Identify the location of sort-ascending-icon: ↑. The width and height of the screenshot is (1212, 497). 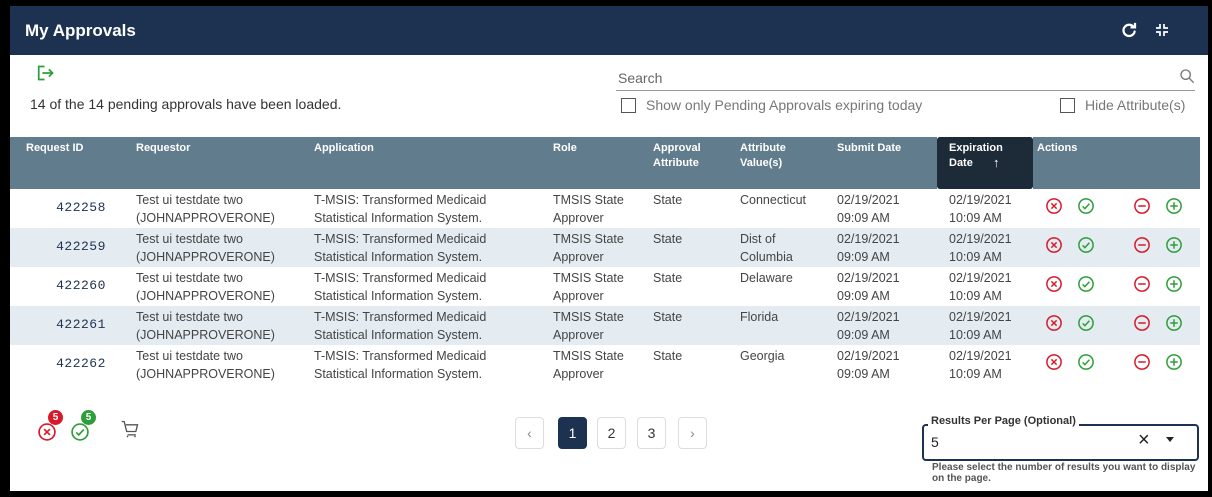
(996, 162).